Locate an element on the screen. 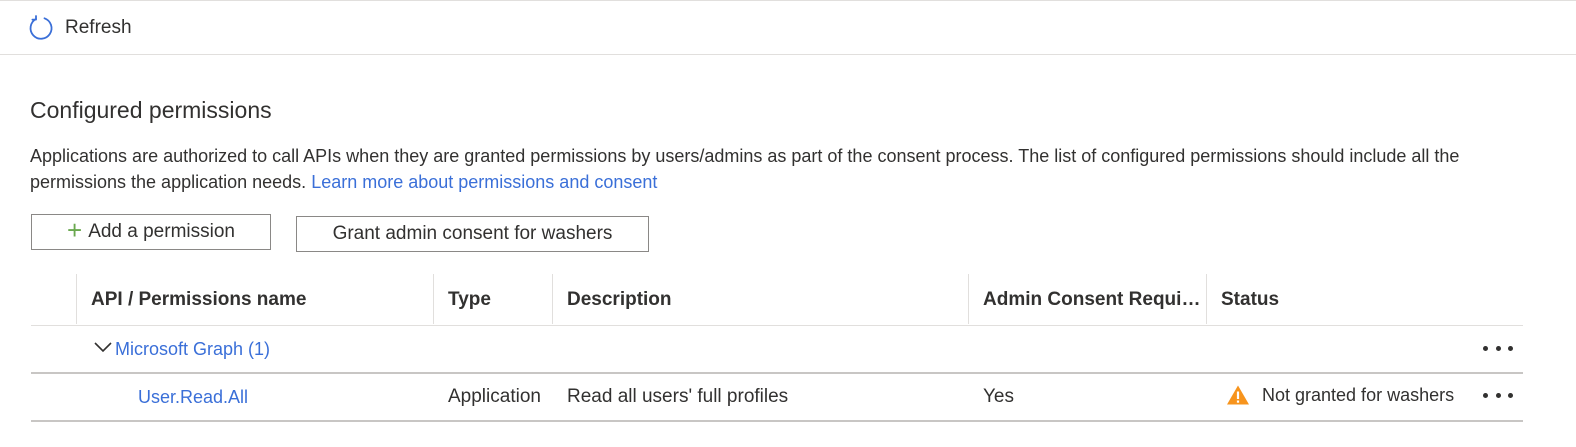  command-bar: Refresh is located at coordinates (788, 28).